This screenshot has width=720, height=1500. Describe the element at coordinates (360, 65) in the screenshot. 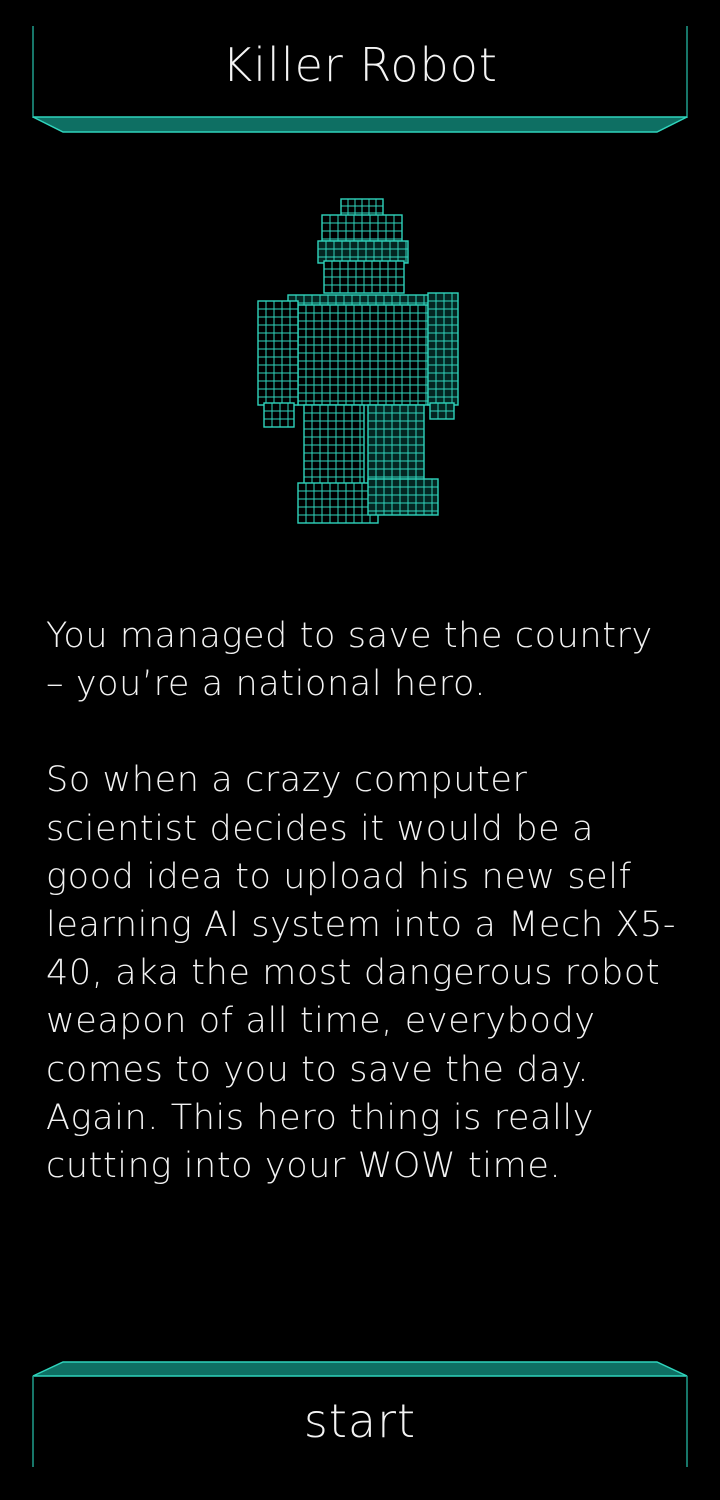

I see `page-title: Killer Robot` at that location.